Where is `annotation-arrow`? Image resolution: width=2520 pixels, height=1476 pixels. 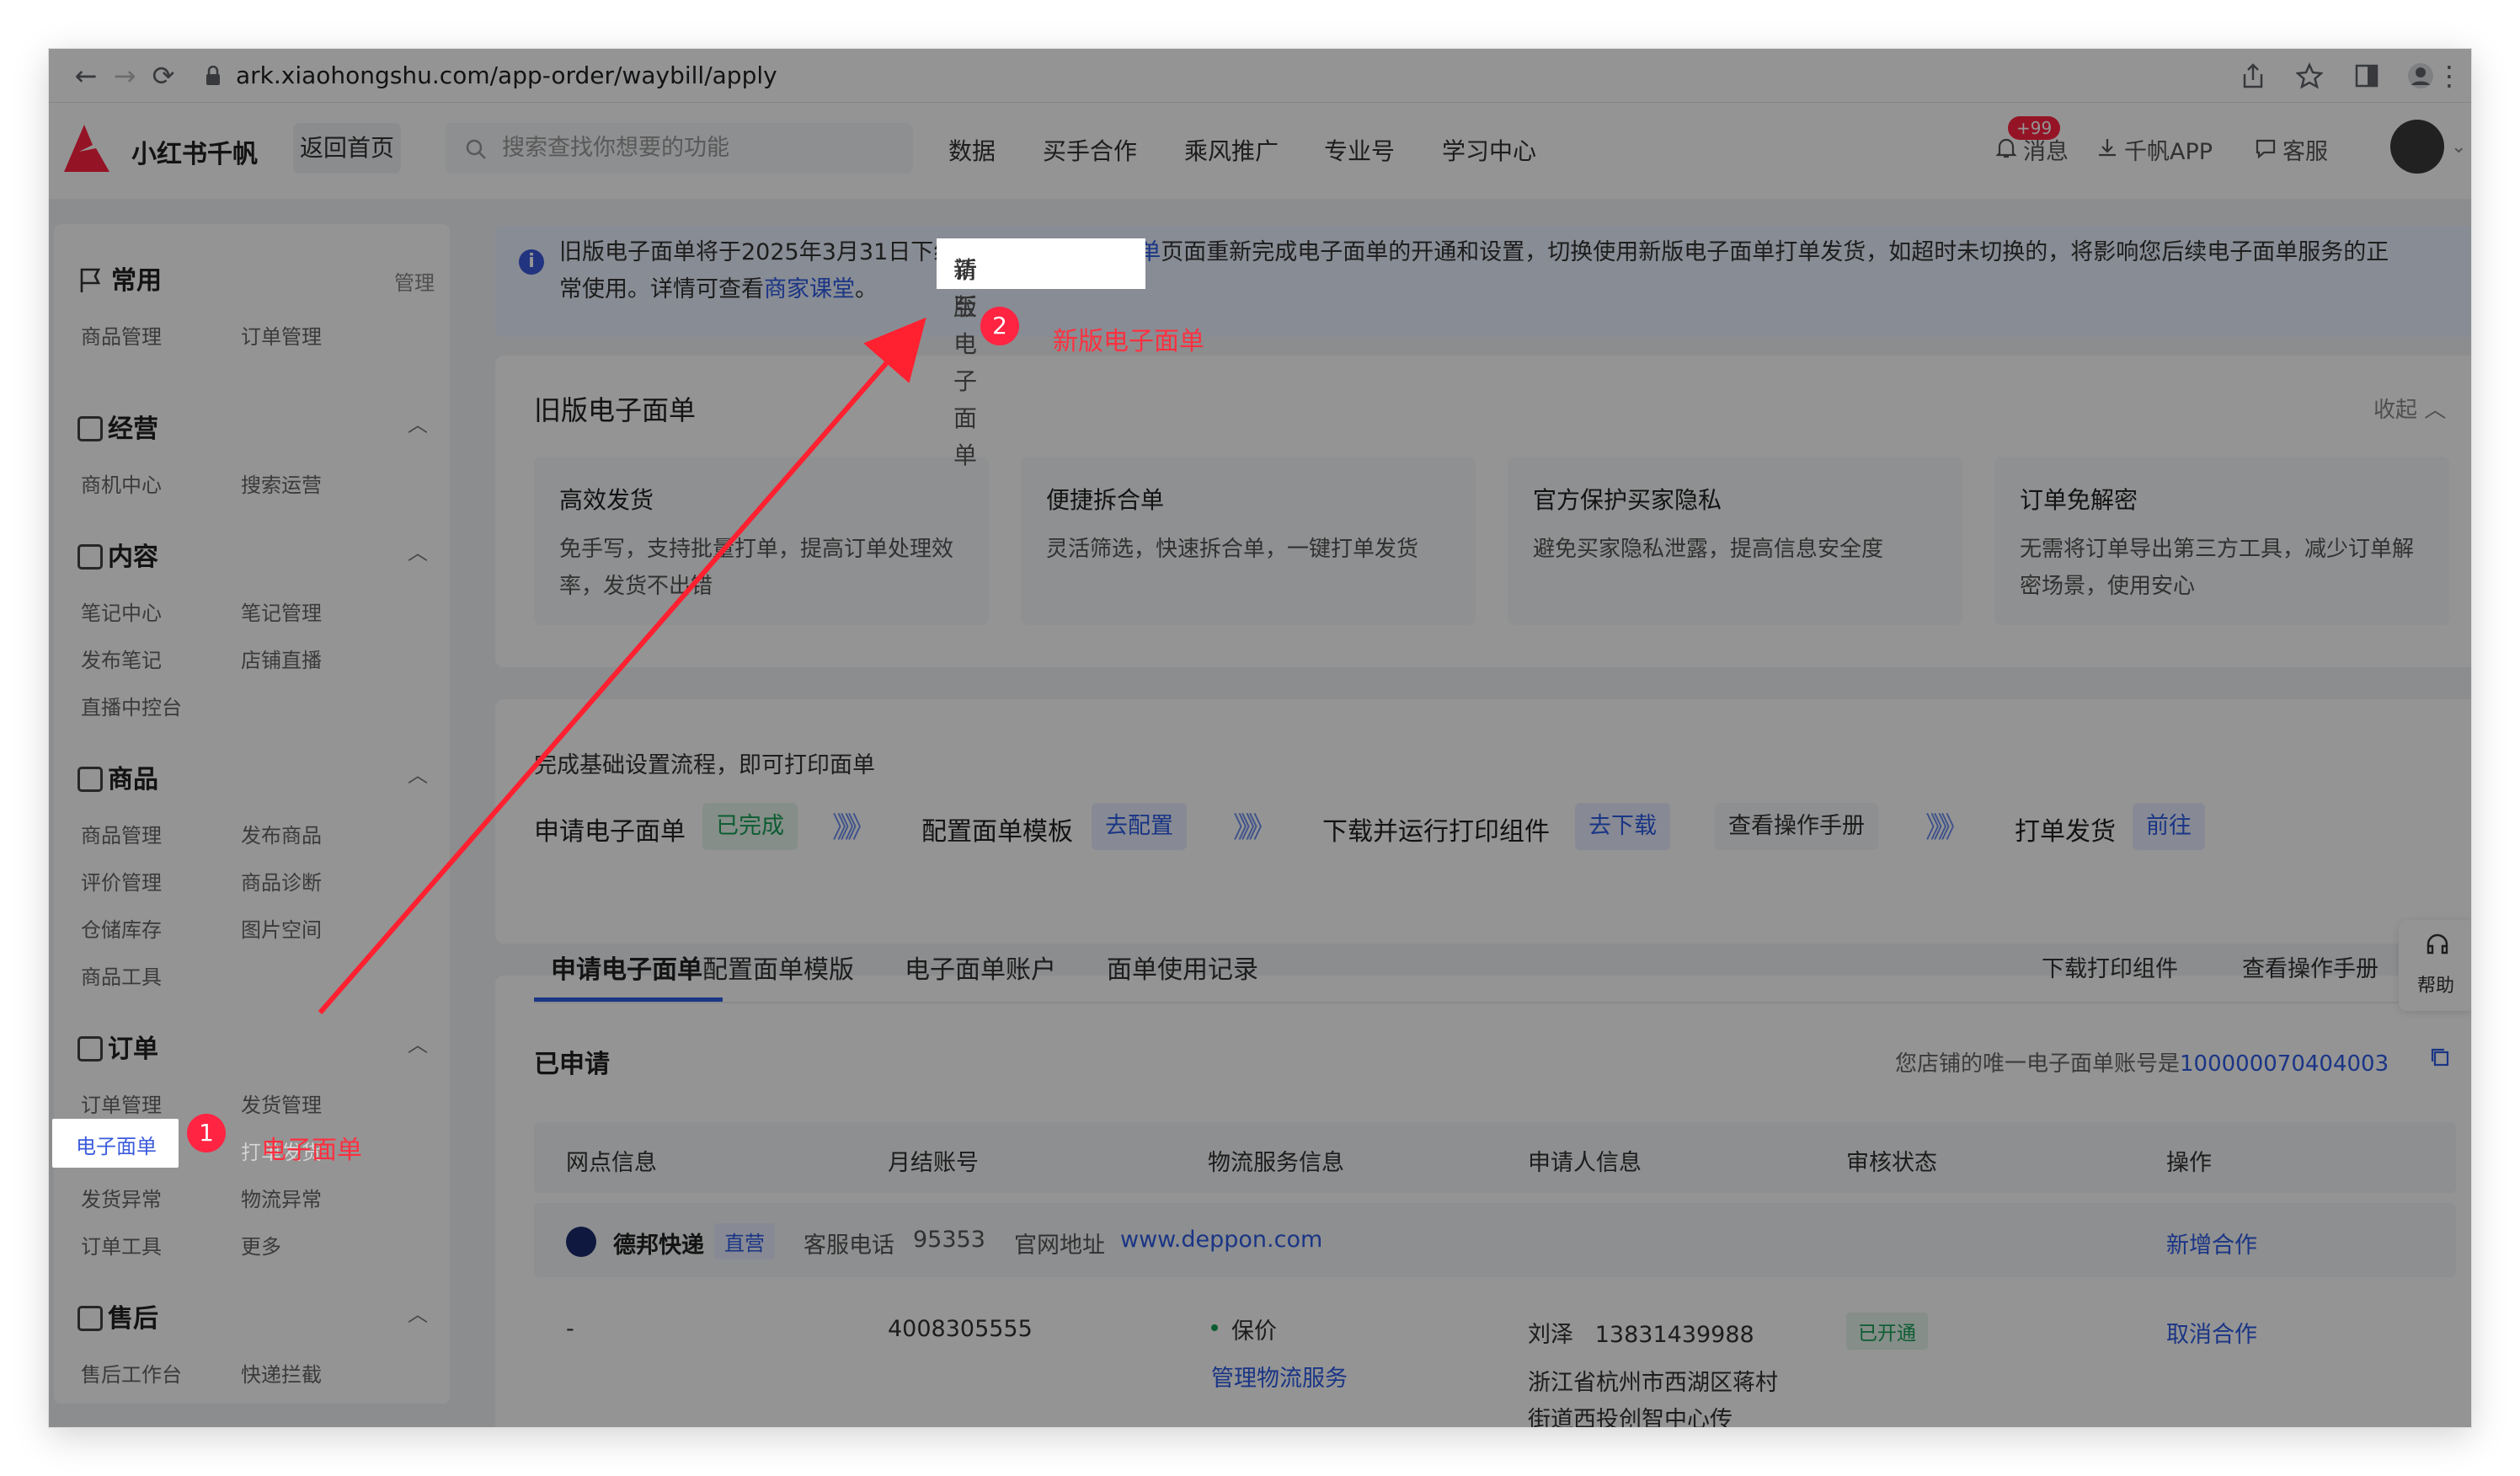 annotation-arrow is located at coordinates (622, 666).